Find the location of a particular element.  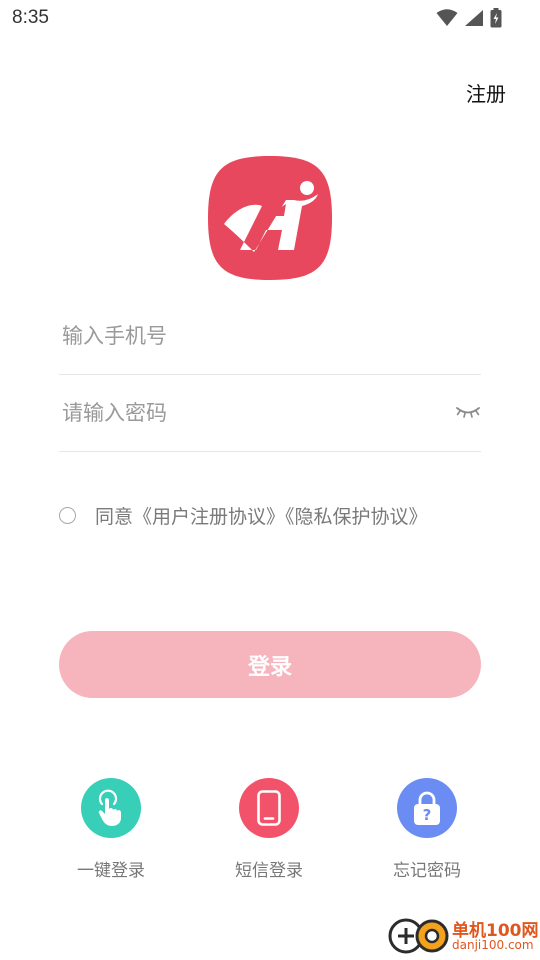

password-field-container is located at coordinates (270, 413).